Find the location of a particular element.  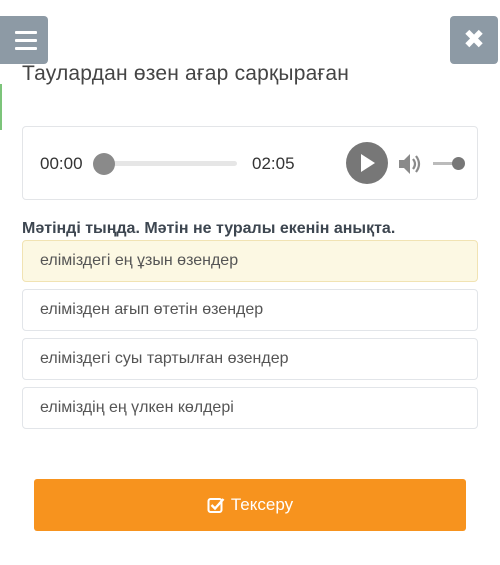

close-x-icon: ✖ is located at coordinates (474, 40).